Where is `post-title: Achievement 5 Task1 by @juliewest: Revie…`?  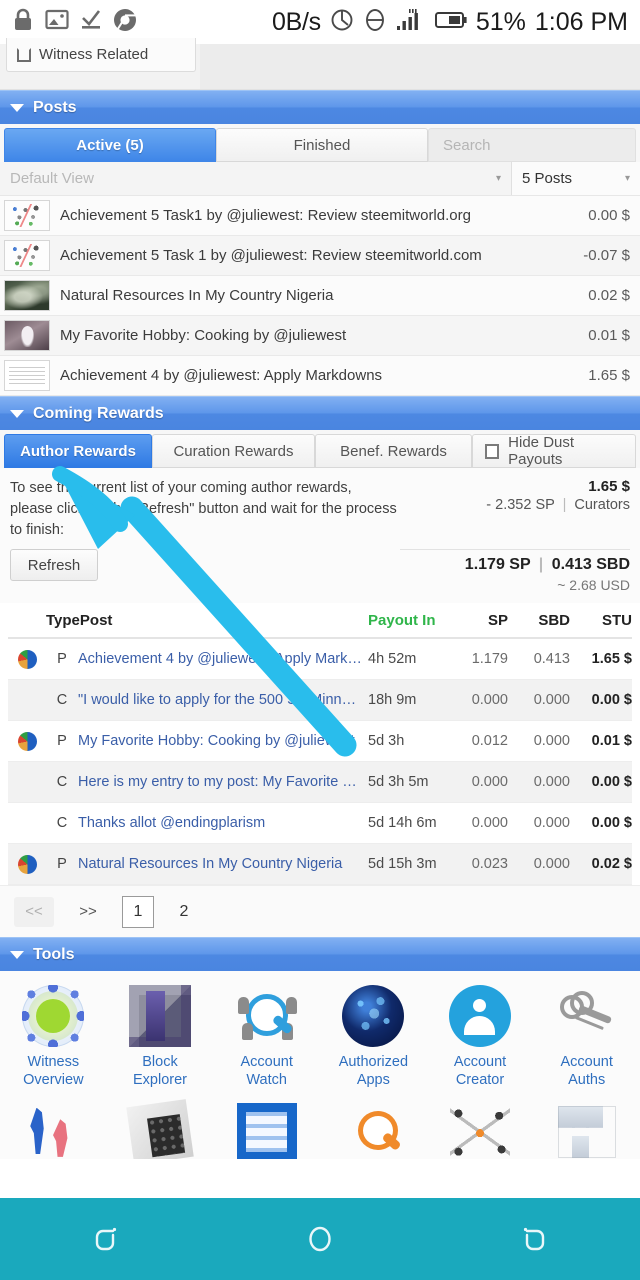
post-title: Achievement 5 Task1 by @juliewest: Revie… is located at coordinates (265, 215).